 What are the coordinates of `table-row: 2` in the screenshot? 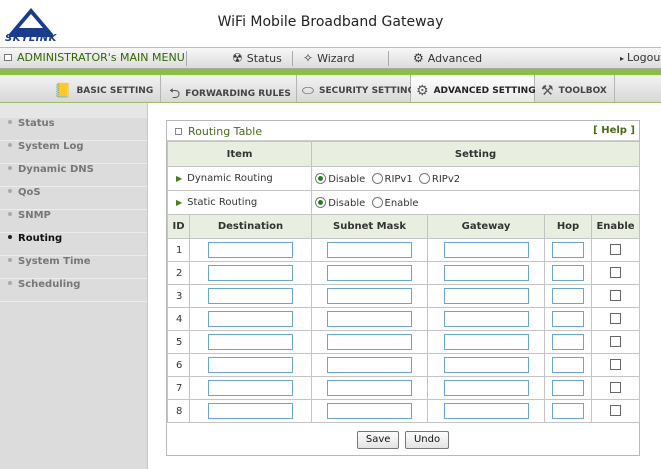 It's located at (404, 273).